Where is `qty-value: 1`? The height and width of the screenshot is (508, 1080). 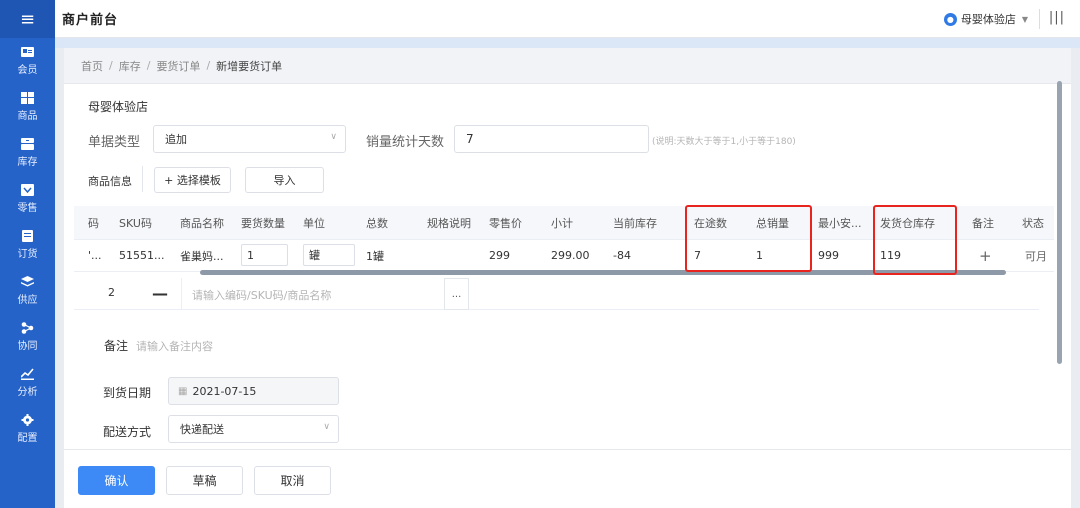 qty-value: 1 is located at coordinates (250, 255).